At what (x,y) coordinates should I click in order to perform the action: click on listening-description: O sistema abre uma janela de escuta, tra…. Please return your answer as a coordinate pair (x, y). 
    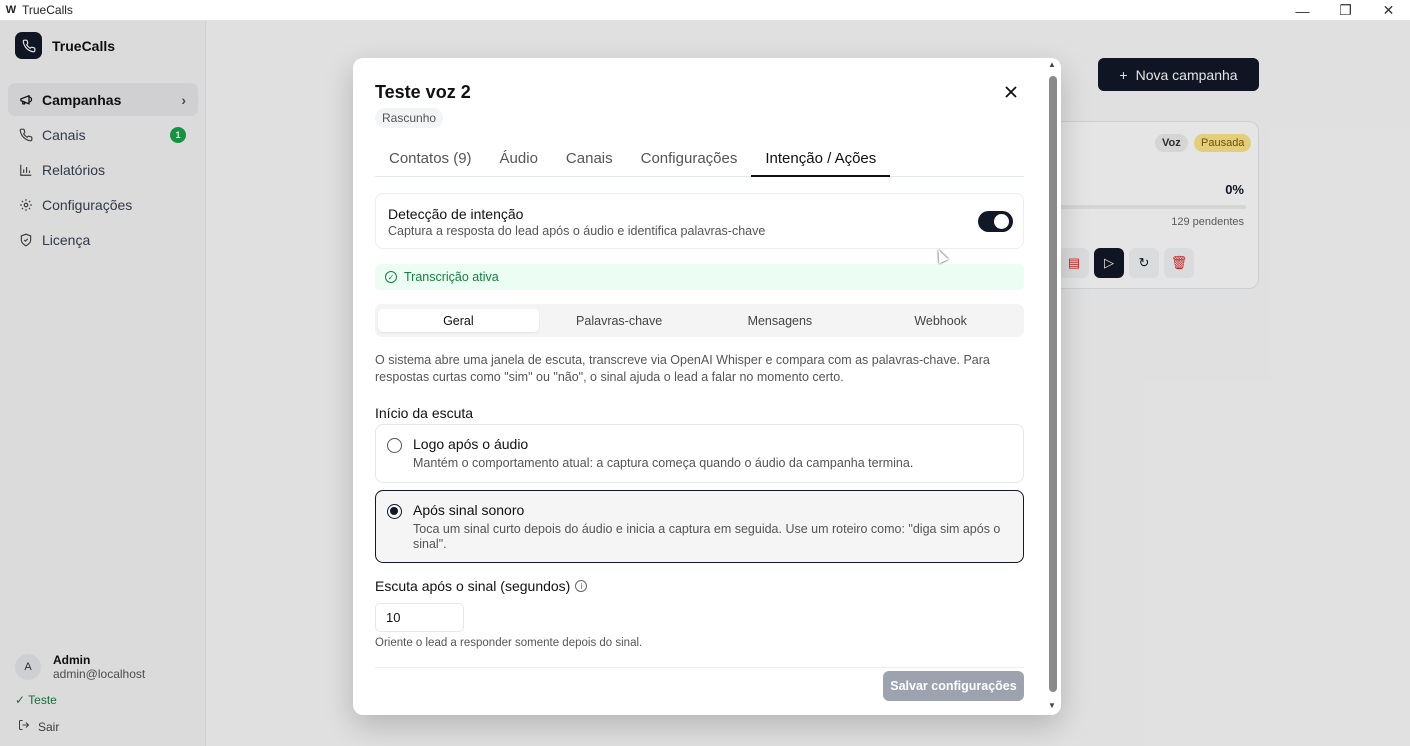
    Looking at the image, I should click on (682, 368).